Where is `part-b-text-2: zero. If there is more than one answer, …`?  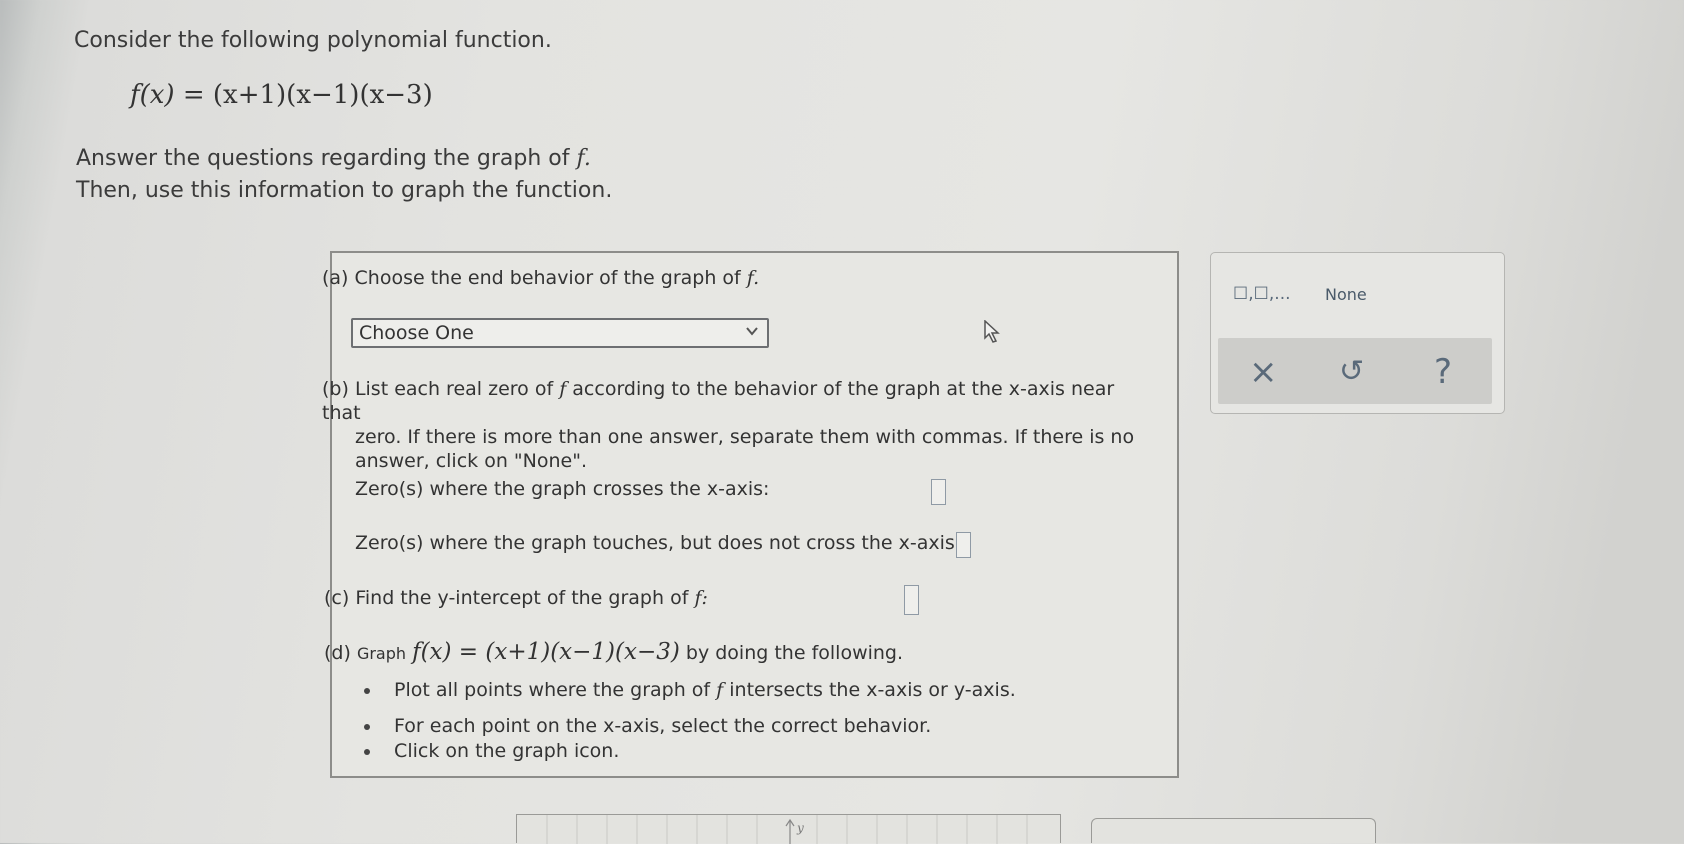
part-b-text-2: zero. If there is more than one answer, … is located at coordinates (745, 437).